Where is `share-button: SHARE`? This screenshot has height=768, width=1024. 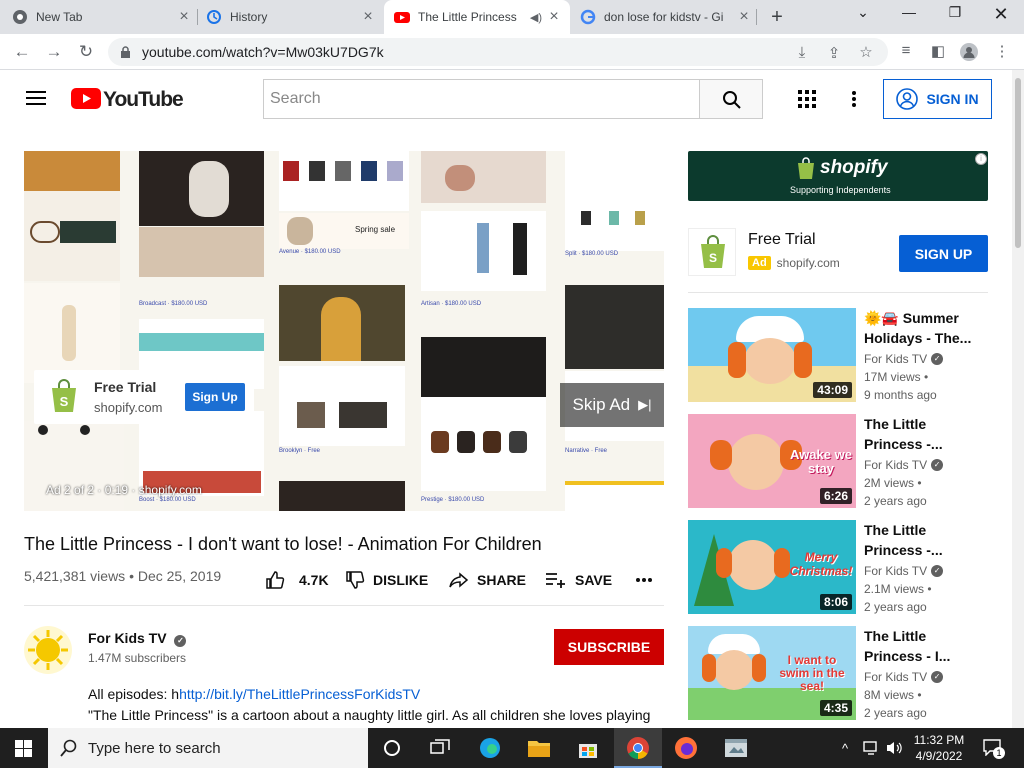 share-button: SHARE is located at coordinates (487, 580).